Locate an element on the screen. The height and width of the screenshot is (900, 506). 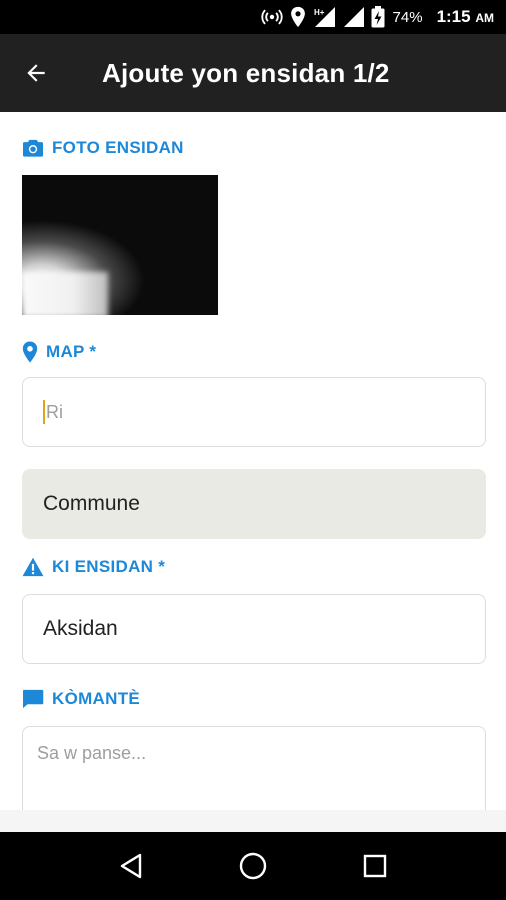
system-nav-bar is located at coordinates (253, 866).